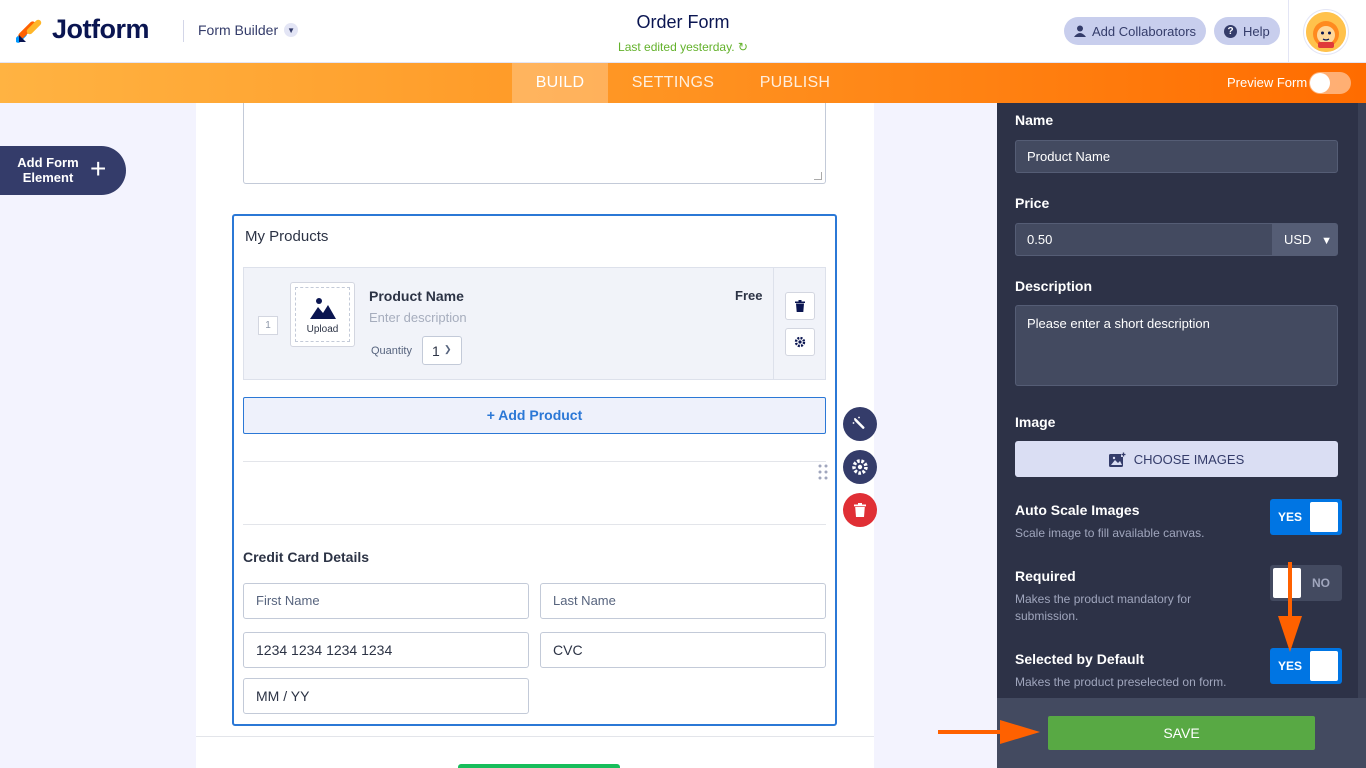  What do you see at coordinates (673, 83) in the screenshot?
I see `tab-settings: SETTINGS` at bounding box center [673, 83].